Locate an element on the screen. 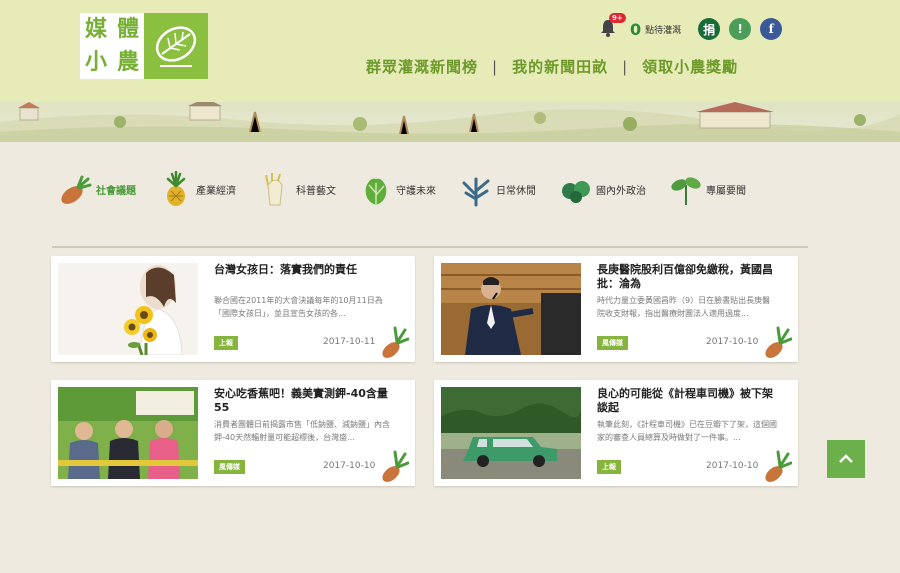 This screenshot has height=573, width=900. leaf-icon is located at coordinates (176, 46).